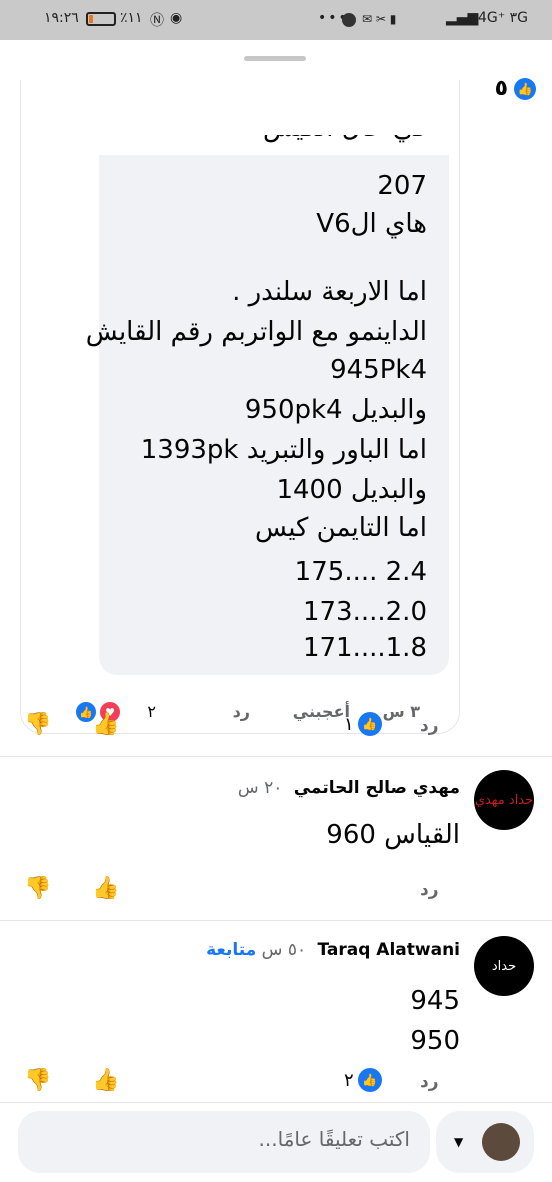 The width and height of the screenshot is (552, 1182). What do you see at coordinates (349, 20) in the screenshot?
I see `facebook-notification-icon` at bounding box center [349, 20].